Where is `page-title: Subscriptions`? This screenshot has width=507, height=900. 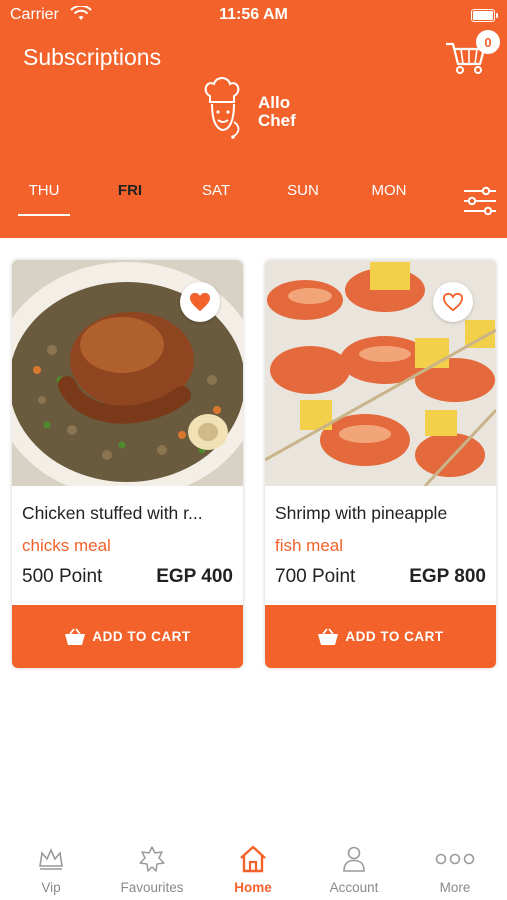 page-title: Subscriptions is located at coordinates (92, 57).